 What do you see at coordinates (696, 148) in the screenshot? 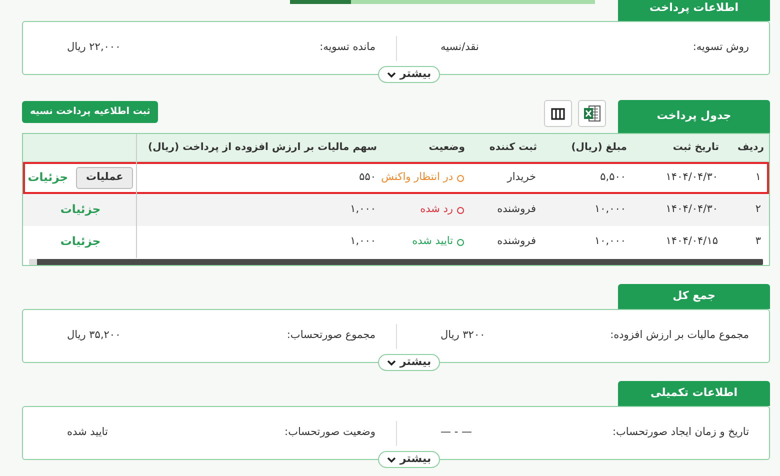
I see `column-header: تاریخ ثبت` at bounding box center [696, 148].